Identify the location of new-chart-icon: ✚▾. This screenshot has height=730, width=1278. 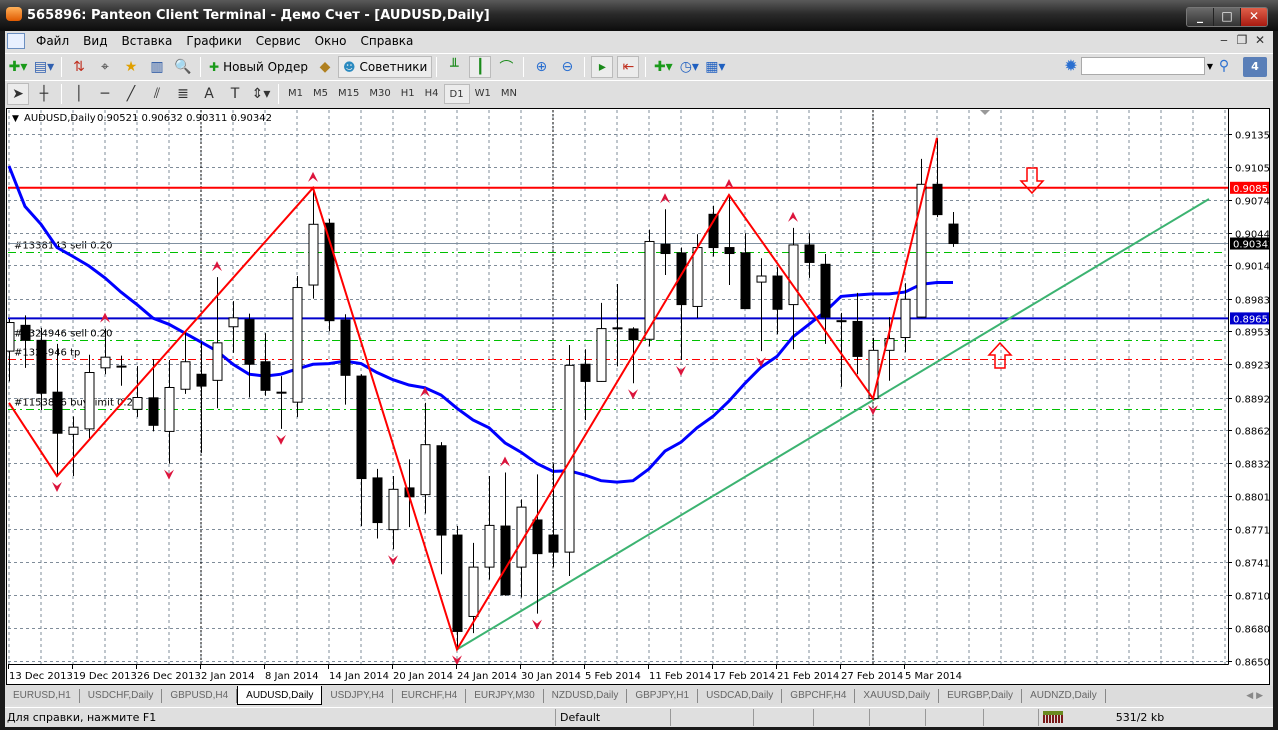
(18, 67).